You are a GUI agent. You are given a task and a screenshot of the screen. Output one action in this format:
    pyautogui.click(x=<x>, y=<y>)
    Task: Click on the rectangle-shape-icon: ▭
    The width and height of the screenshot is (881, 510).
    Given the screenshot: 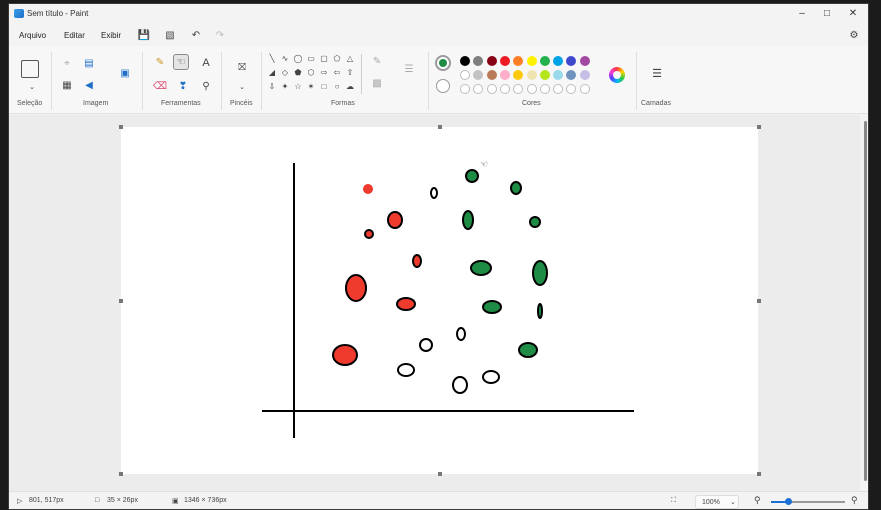 What is the action you would take?
    pyautogui.click(x=311, y=59)
    